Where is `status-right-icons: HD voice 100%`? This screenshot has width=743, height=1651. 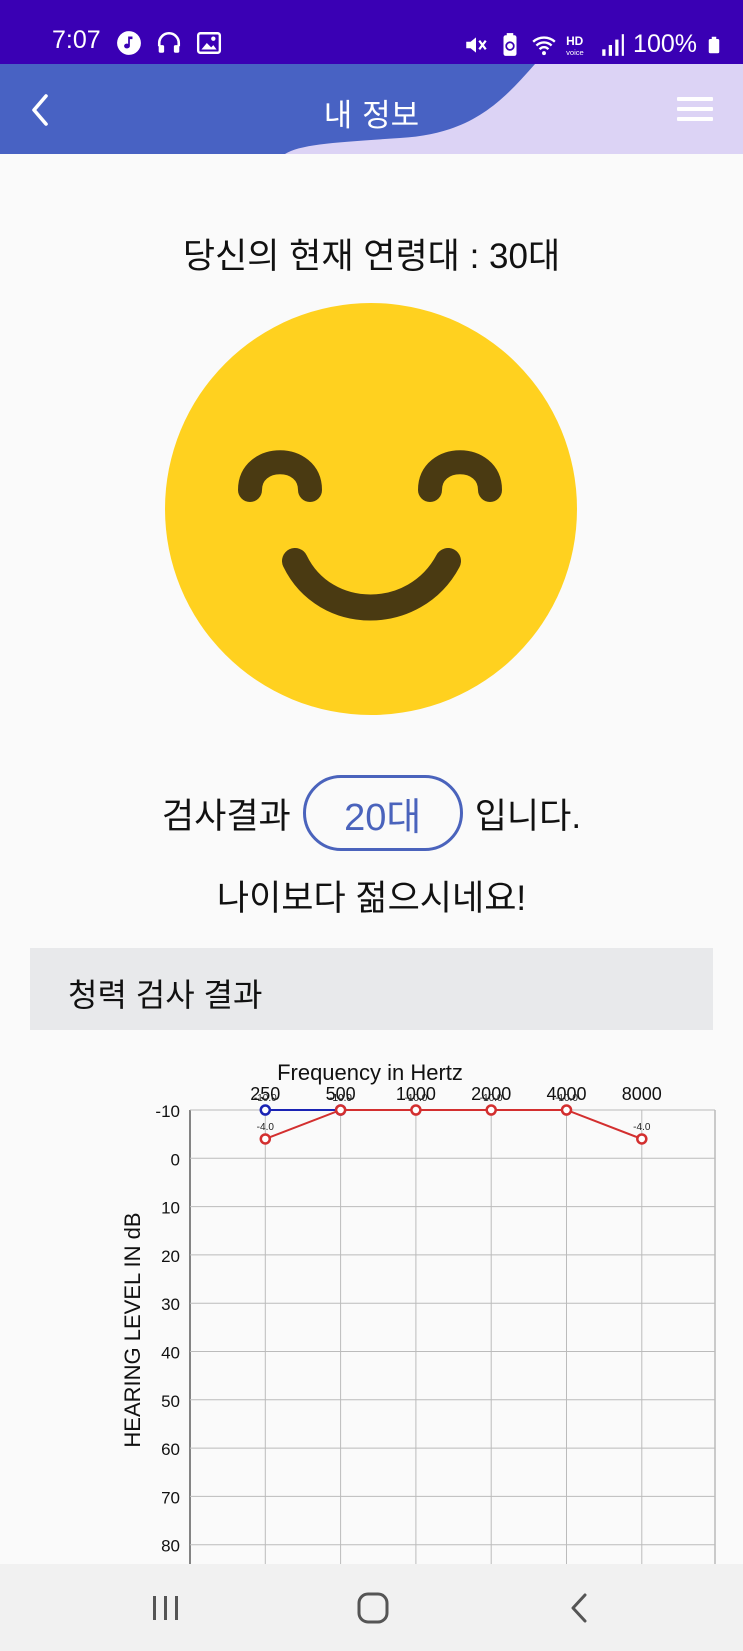 status-right-icons: HD voice 100% is located at coordinates (593, 44).